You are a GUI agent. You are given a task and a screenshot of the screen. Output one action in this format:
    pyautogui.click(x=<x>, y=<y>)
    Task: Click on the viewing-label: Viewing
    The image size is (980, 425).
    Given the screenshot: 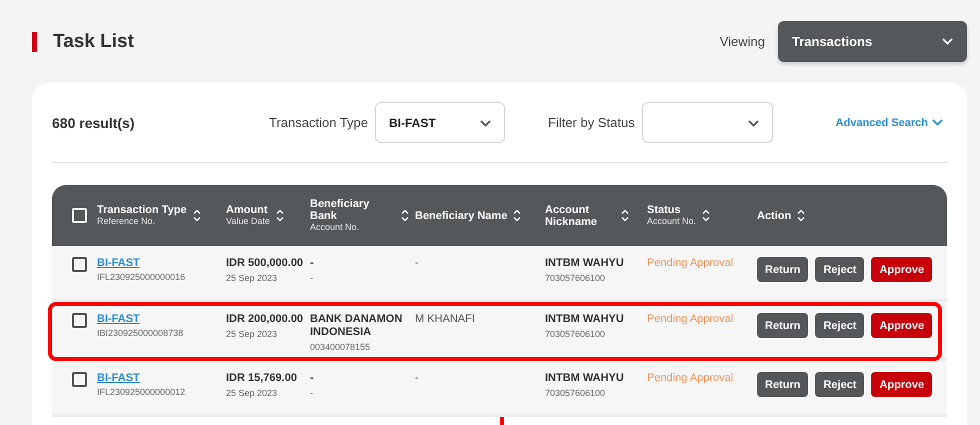 What is the action you would take?
    pyautogui.click(x=742, y=41)
    